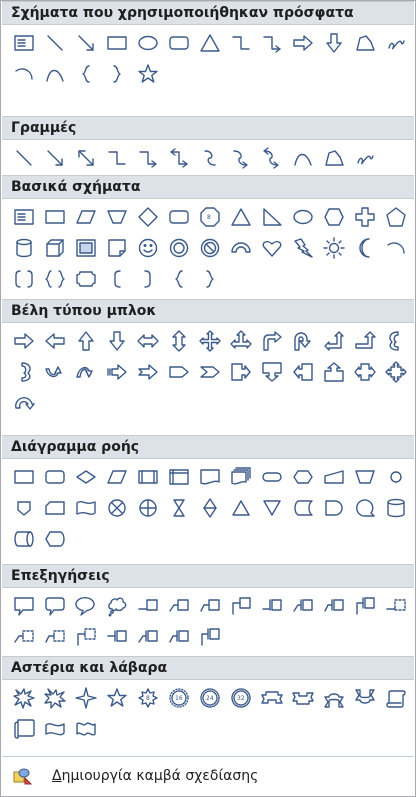 Image resolution: width=416 pixels, height=797 pixels. What do you see at coordinates (23, 371) in the screenshot?
I see `curved-left-arrow-icon` at bounding box center [23, 371].